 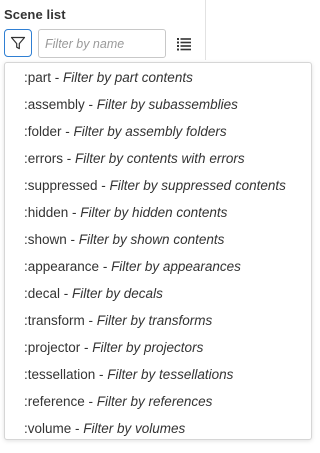 I want to click on option-key: :transform, so click(x=54, y=320).